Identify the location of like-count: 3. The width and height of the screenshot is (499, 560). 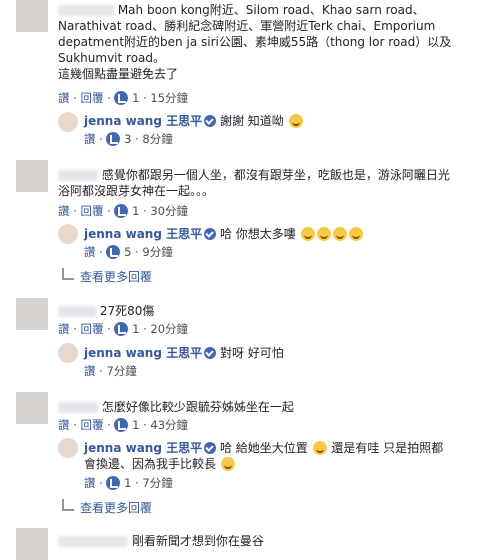
(127, 139).